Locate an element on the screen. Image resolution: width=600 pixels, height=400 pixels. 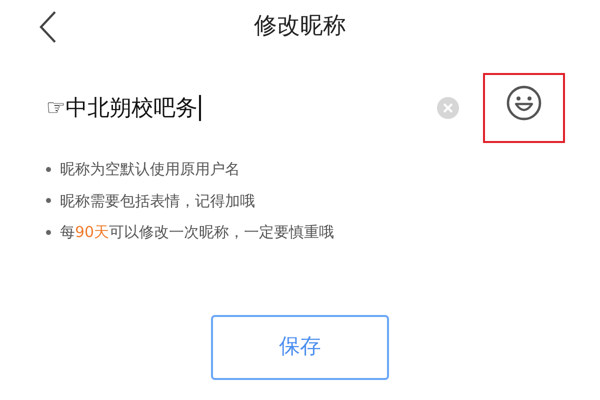
back-icon is located at coordinates (48, 27).